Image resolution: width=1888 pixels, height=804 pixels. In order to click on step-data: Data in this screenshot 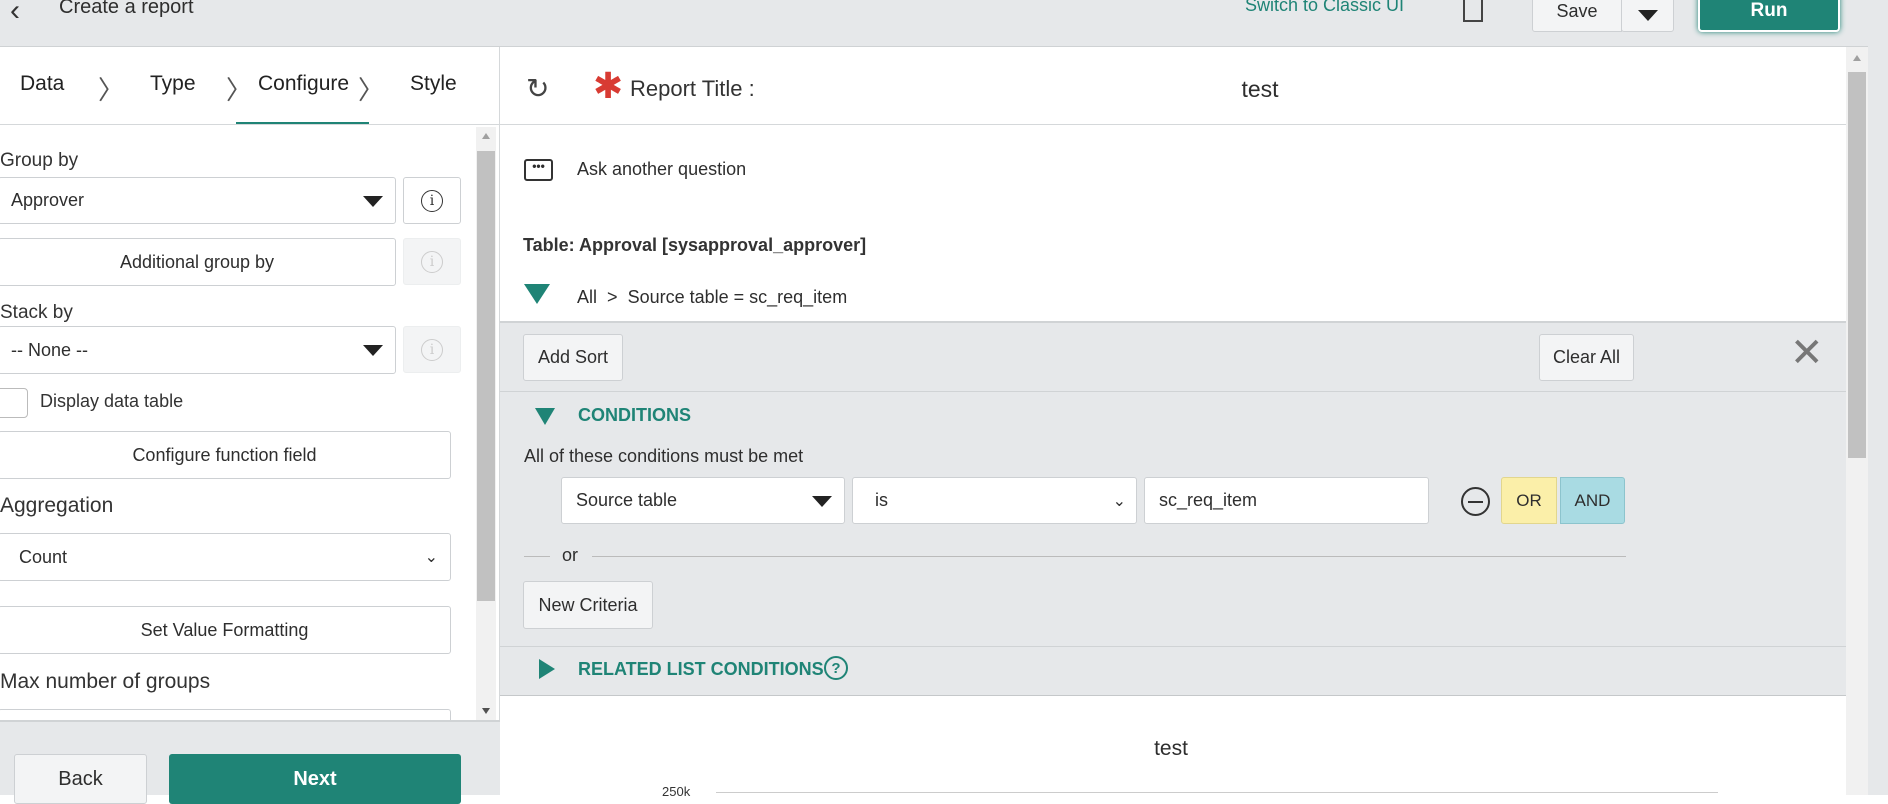, I will do `click(42, 84)`.